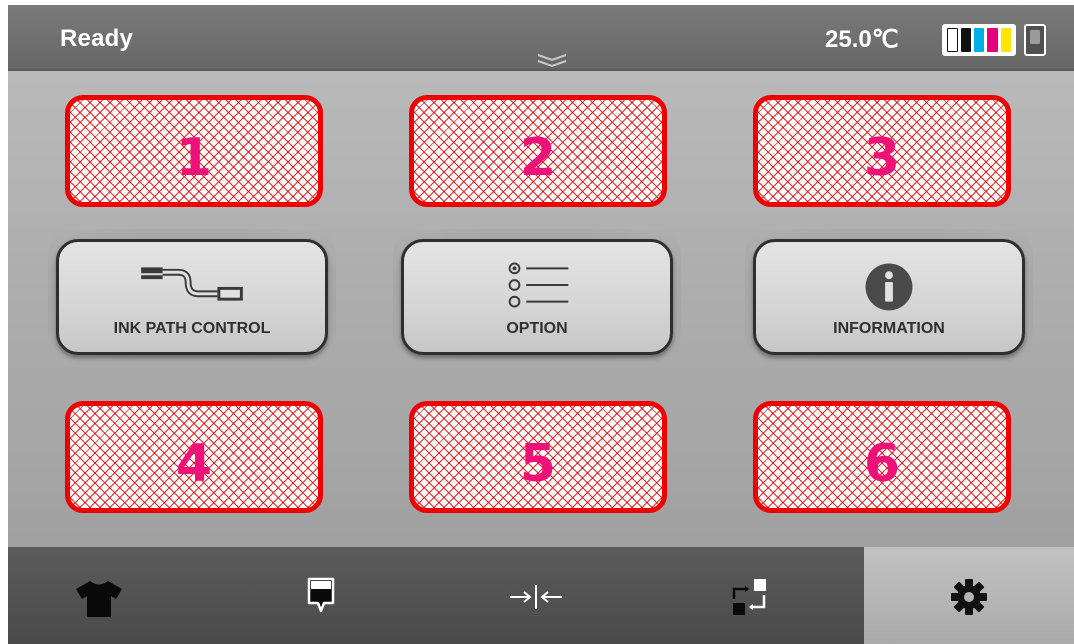 The image size is (1074, 644). I want to click on bottom-nav, so click(436, 595).